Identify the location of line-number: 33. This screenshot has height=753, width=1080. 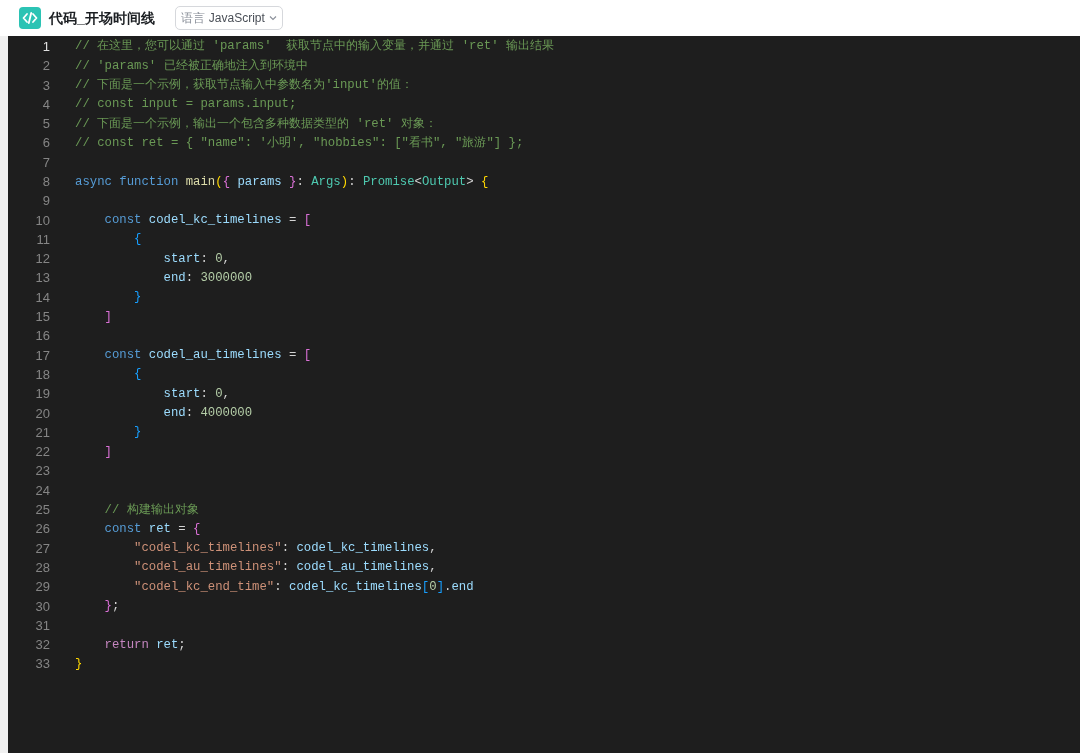
(42, 664).